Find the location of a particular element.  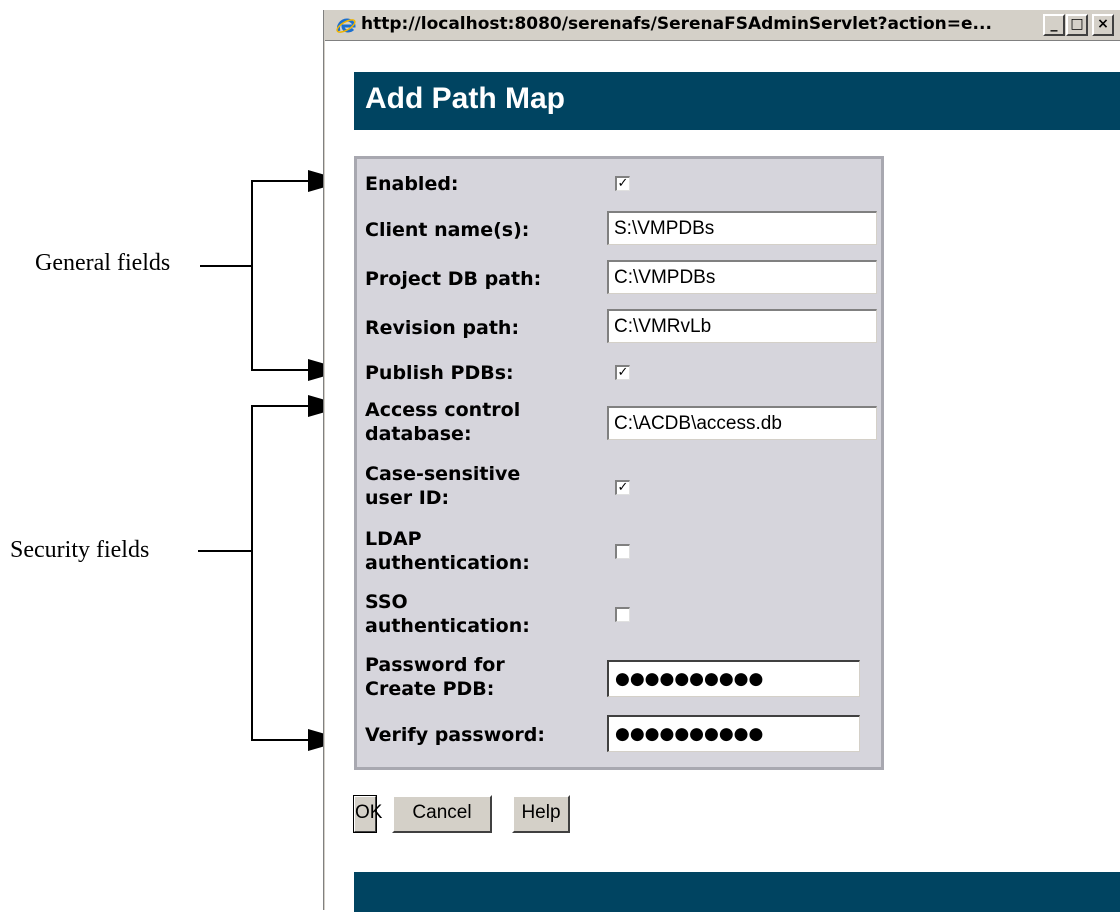

help-button: Help is located at coordinates (541, 814).